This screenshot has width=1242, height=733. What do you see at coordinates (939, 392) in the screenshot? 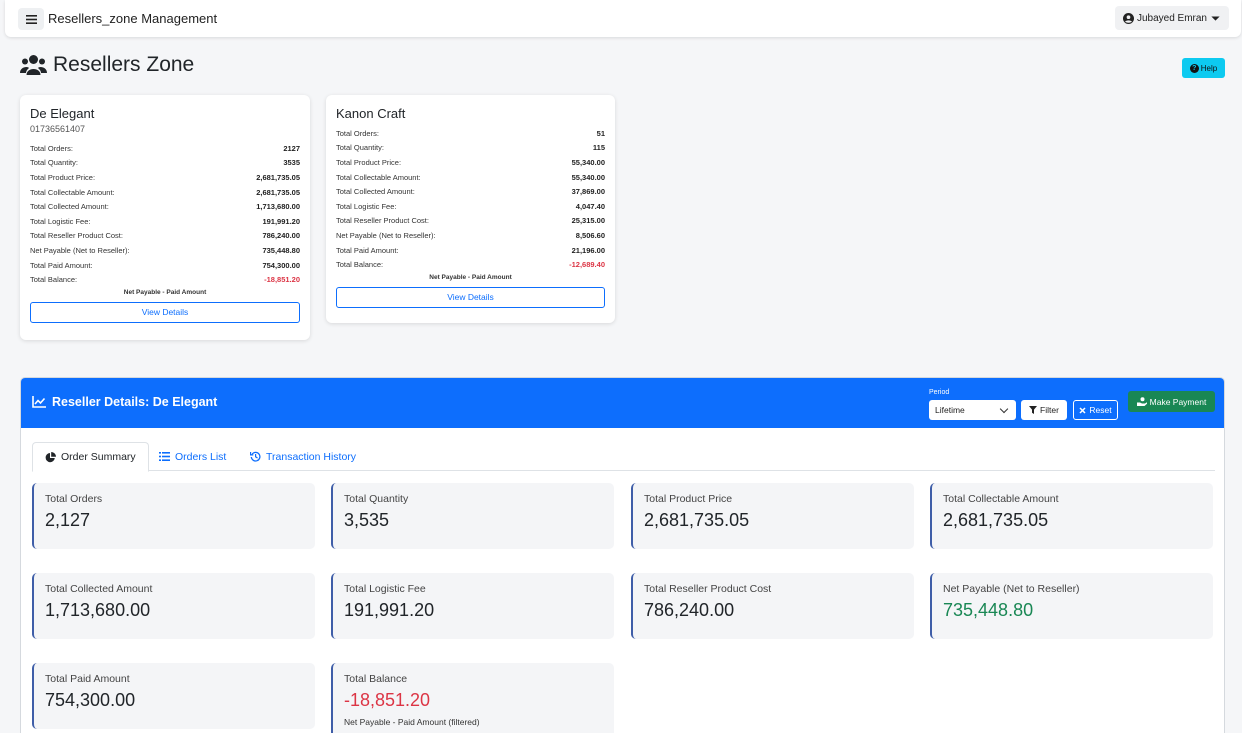
I see `period-label: Period` at bounding box center [939, 392].